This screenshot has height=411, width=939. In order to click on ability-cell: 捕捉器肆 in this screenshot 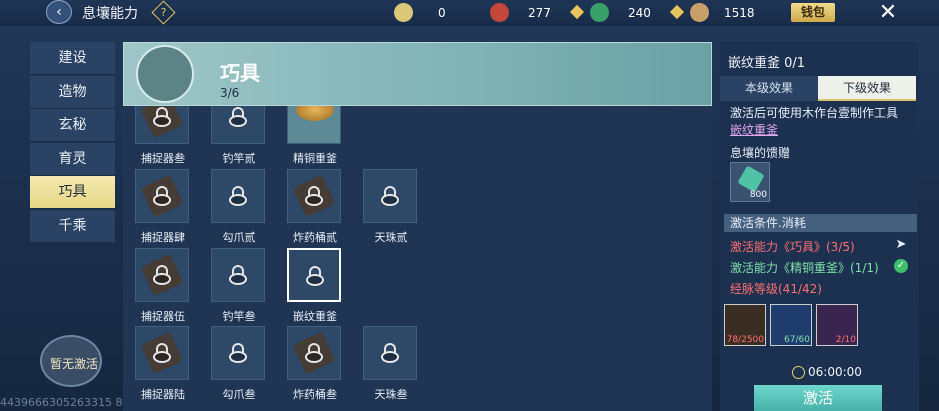, I will do `click(163, 208)`.